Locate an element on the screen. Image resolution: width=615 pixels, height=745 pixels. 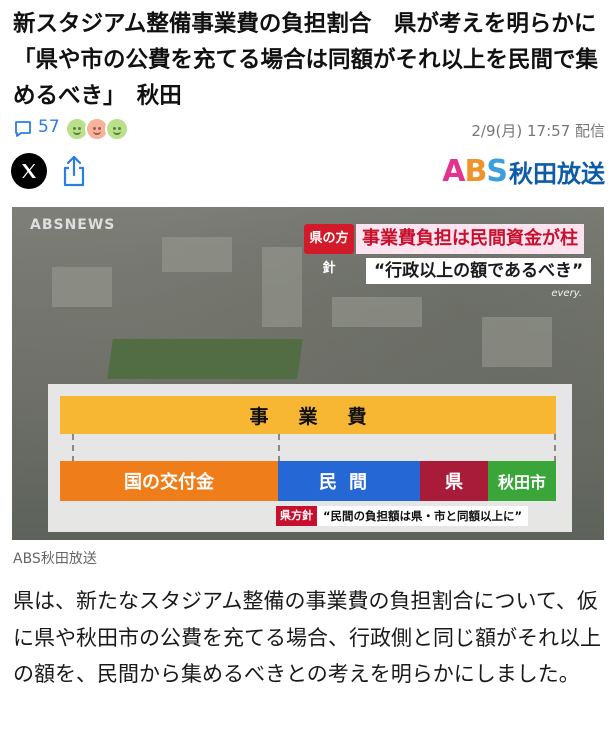
total-cost-bar: 事業費 is located at coordinates (308, 415).